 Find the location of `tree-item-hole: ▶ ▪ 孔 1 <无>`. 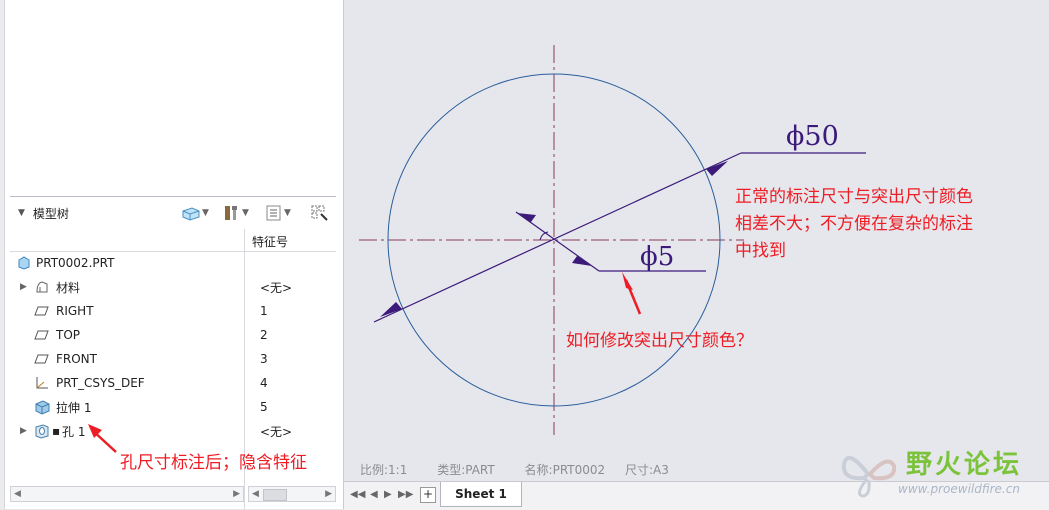

tree-item-hole: ▶ ▪ 孔 1 <无> is located at coordinates (173, 431).